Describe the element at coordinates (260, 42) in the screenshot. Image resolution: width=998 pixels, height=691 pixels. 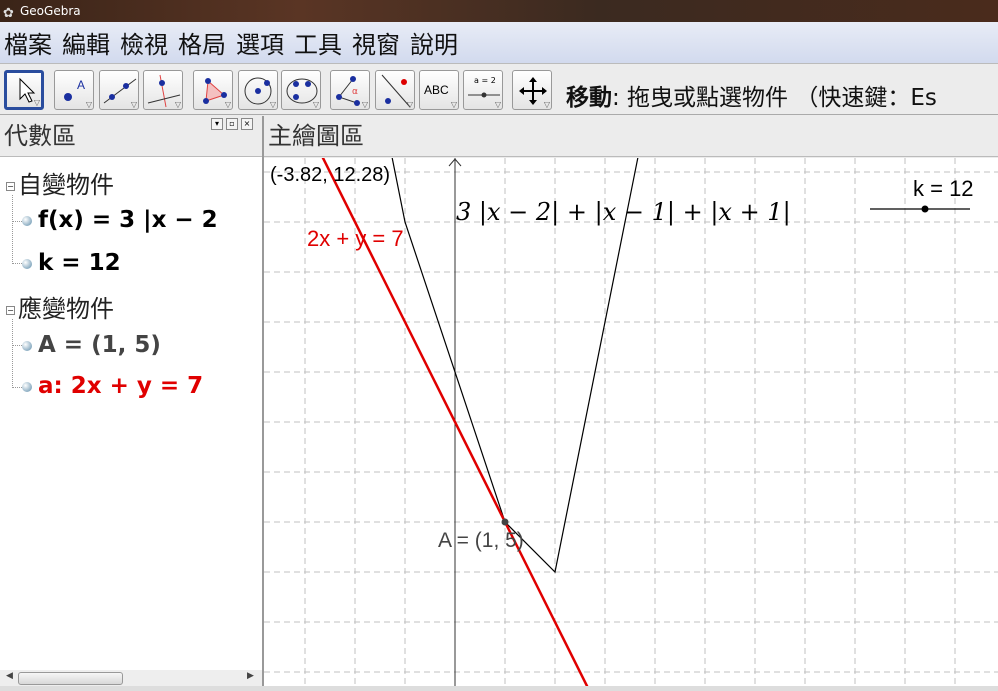
I see `menu-options: 選項` at that location.